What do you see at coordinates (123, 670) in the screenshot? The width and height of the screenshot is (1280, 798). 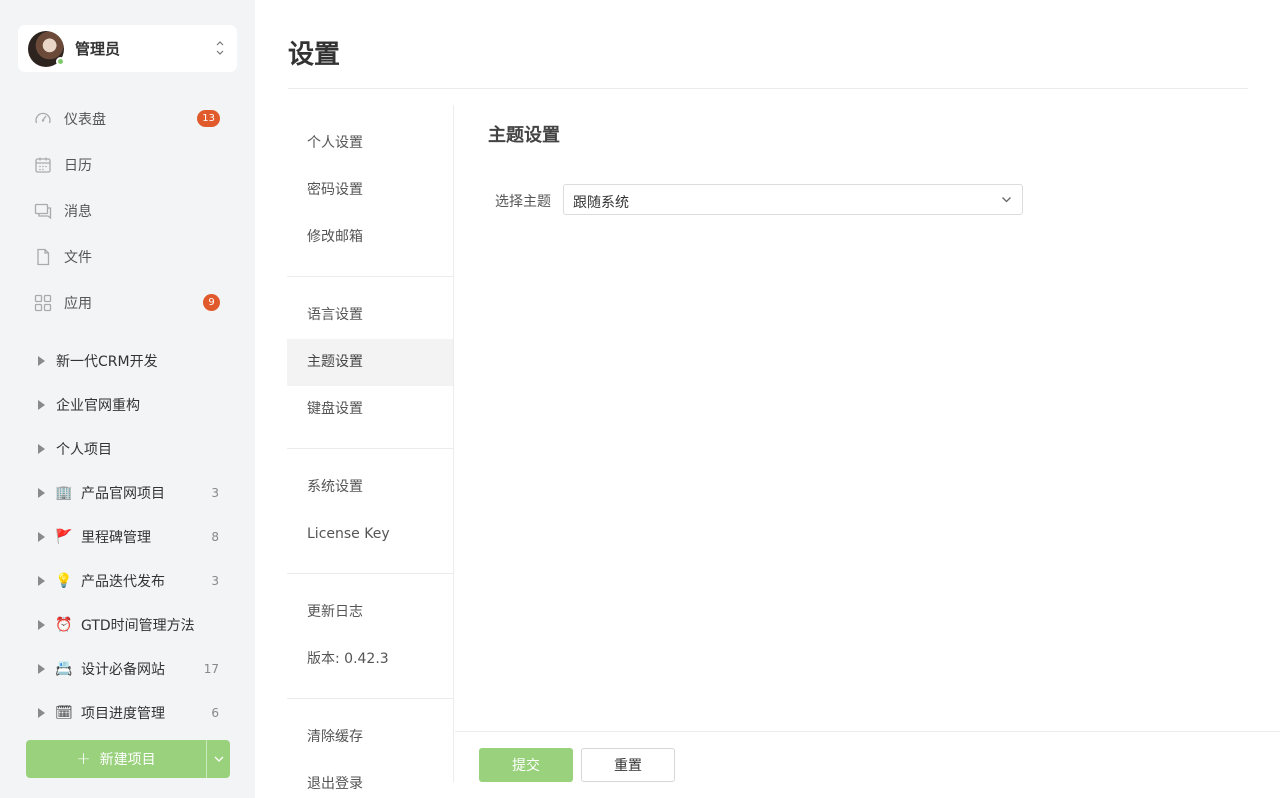 I see `project-name: 设计必备网站` at bounding box center [123, 670].